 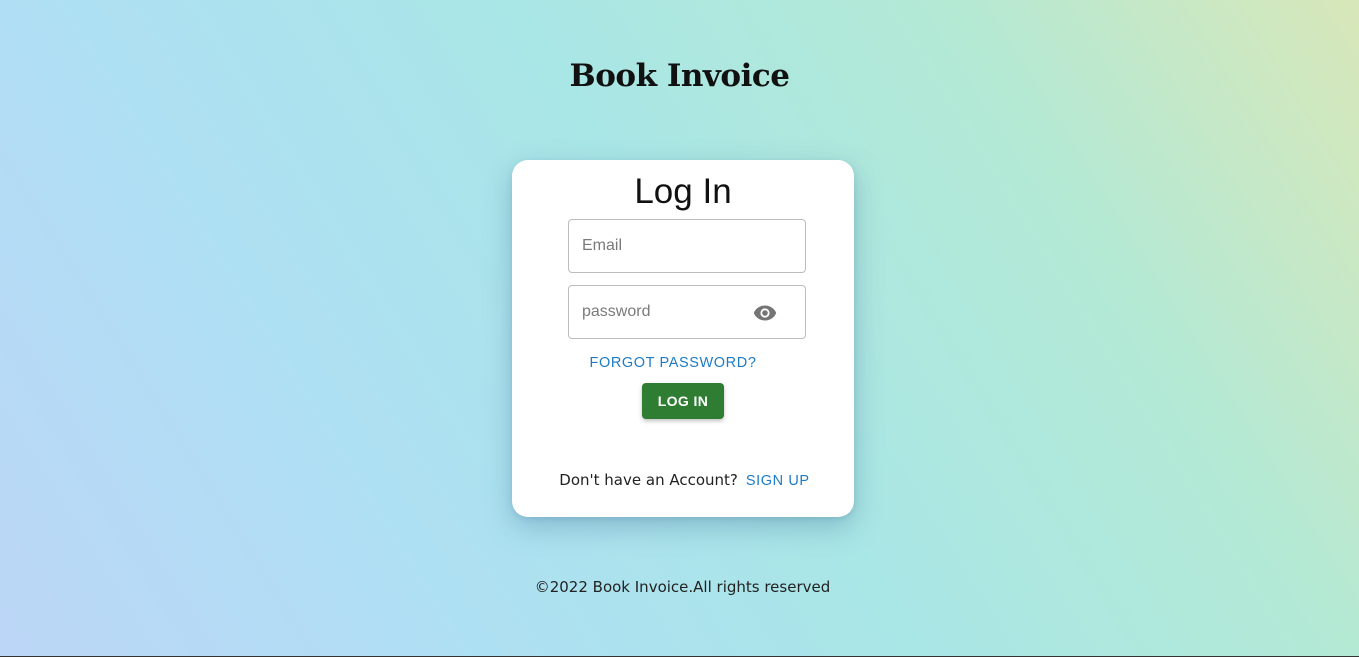 What do you see at coordinates (654, 312) in the screenshot?
I see `password-input` at bounding box center [654, 312].